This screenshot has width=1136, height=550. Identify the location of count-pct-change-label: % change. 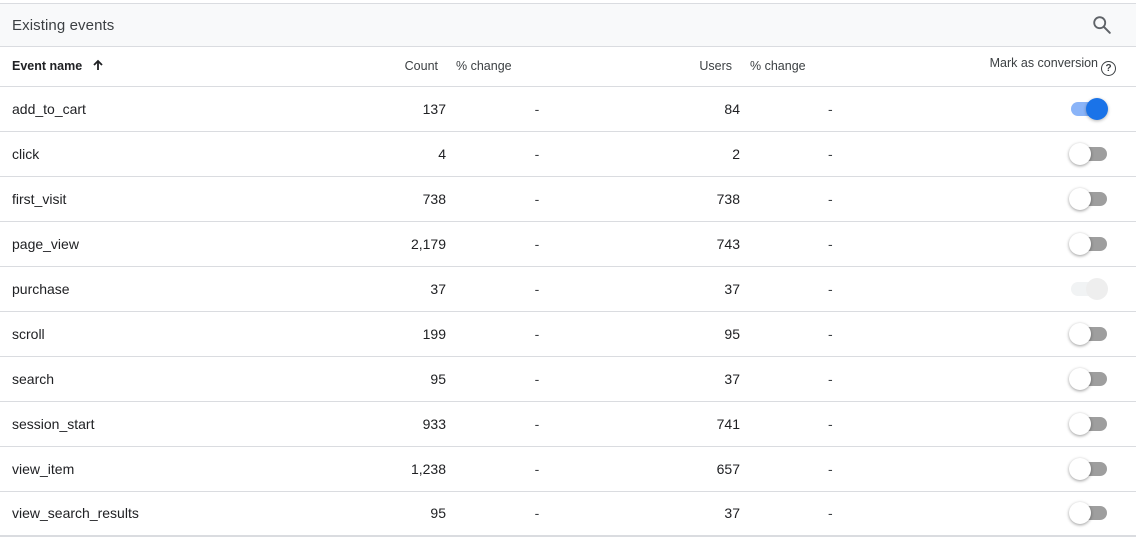
(484, 66).